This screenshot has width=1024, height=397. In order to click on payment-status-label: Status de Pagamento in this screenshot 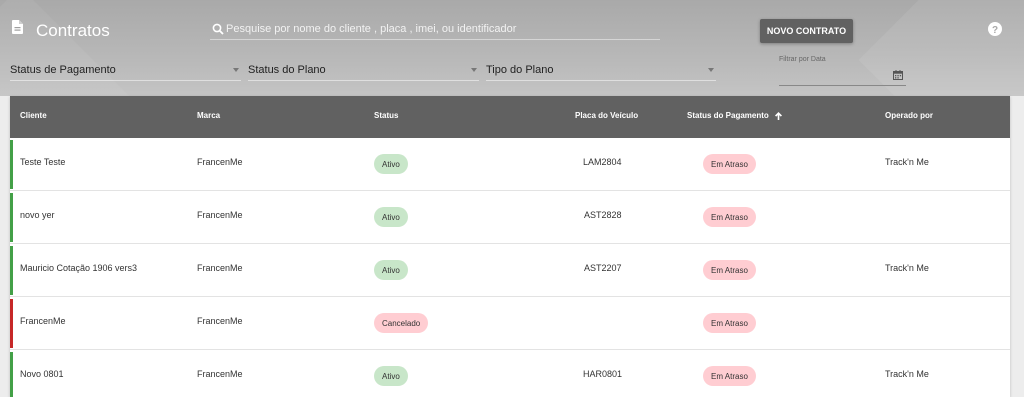, I will do `click(63, 70)`.